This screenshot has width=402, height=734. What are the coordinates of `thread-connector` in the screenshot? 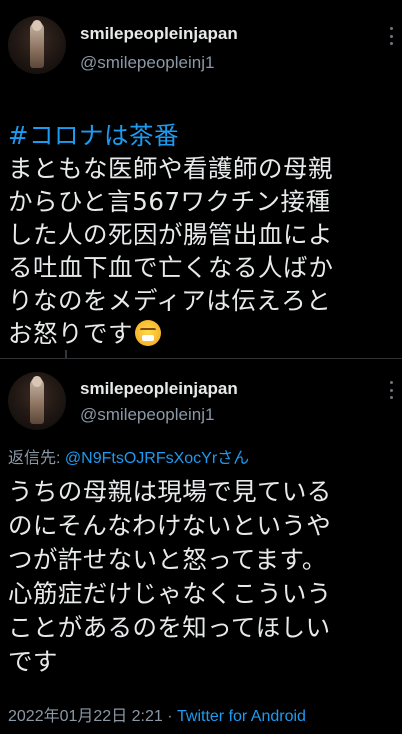 It's located at (66, 354).